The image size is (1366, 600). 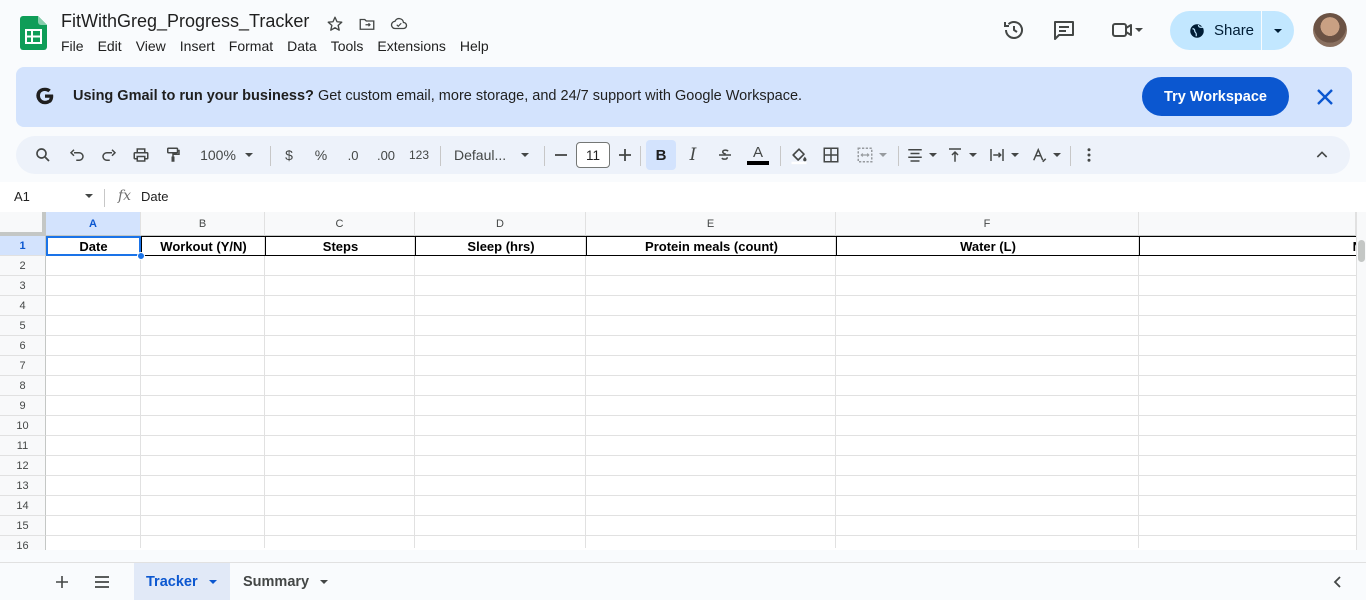 What do you see at coordinates (62, 582) in the screenshot?
I see `add-sheet-icon` at bounding box center [62, 582].